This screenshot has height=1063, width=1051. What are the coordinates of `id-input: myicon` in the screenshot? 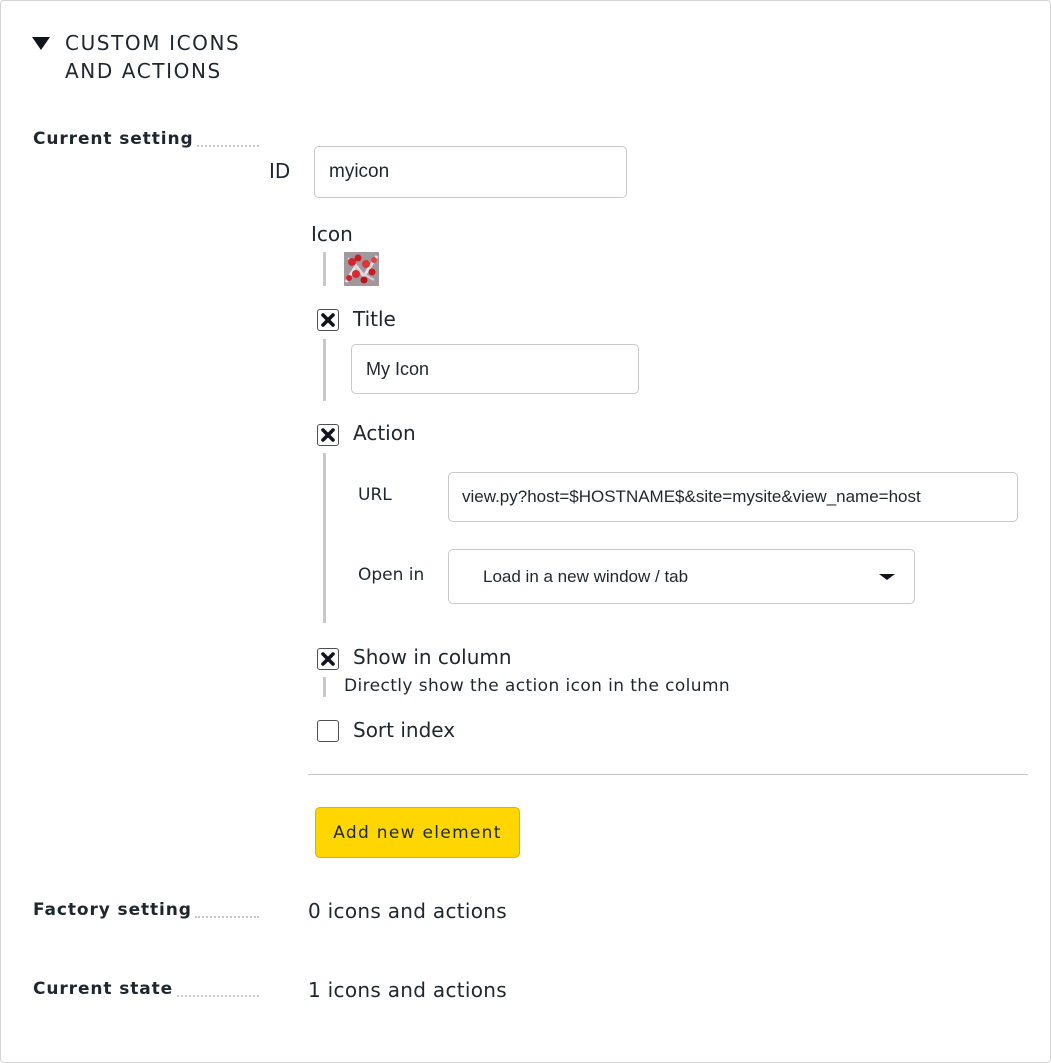 It's located at (470, 172).